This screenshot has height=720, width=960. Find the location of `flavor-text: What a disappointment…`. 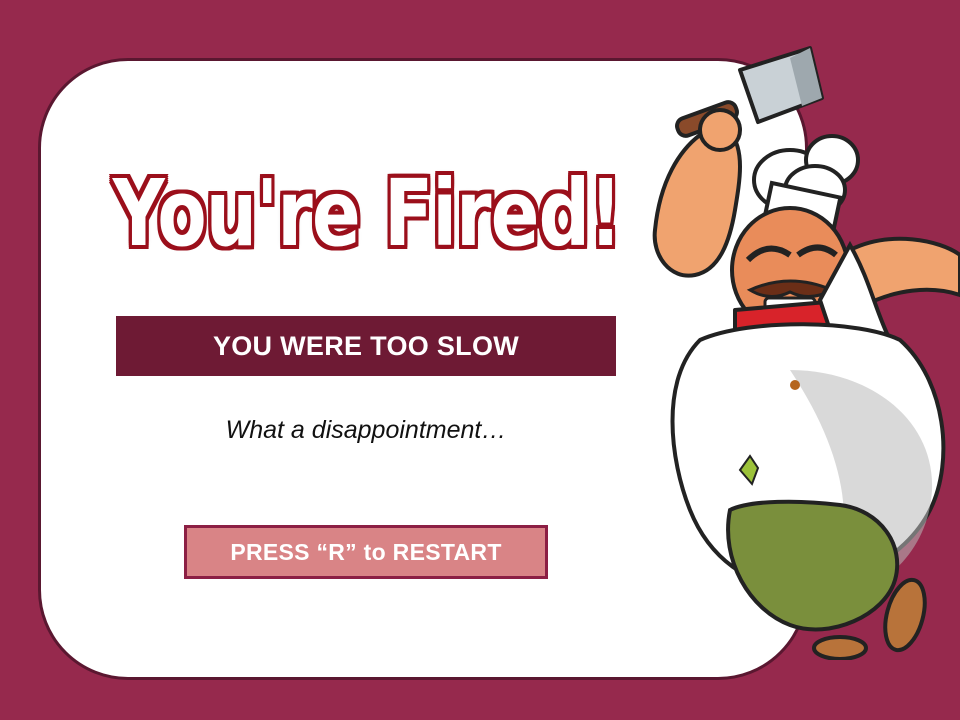

flavor-text: What a disappointment… is located at coordinates (366, 430).